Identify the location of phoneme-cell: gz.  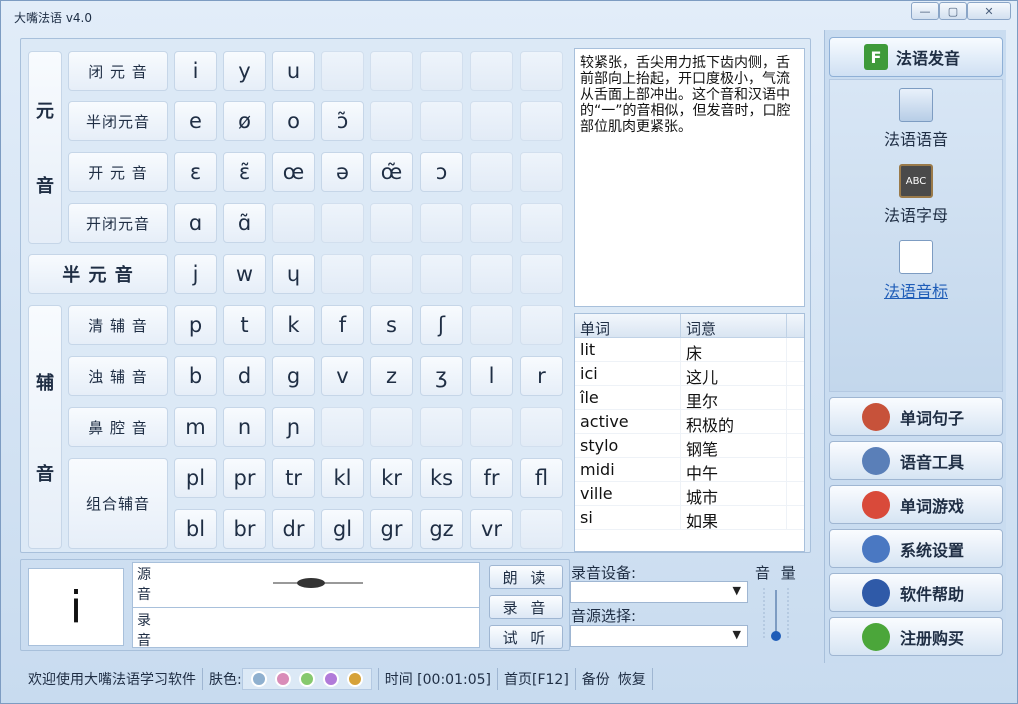
(441, 529).